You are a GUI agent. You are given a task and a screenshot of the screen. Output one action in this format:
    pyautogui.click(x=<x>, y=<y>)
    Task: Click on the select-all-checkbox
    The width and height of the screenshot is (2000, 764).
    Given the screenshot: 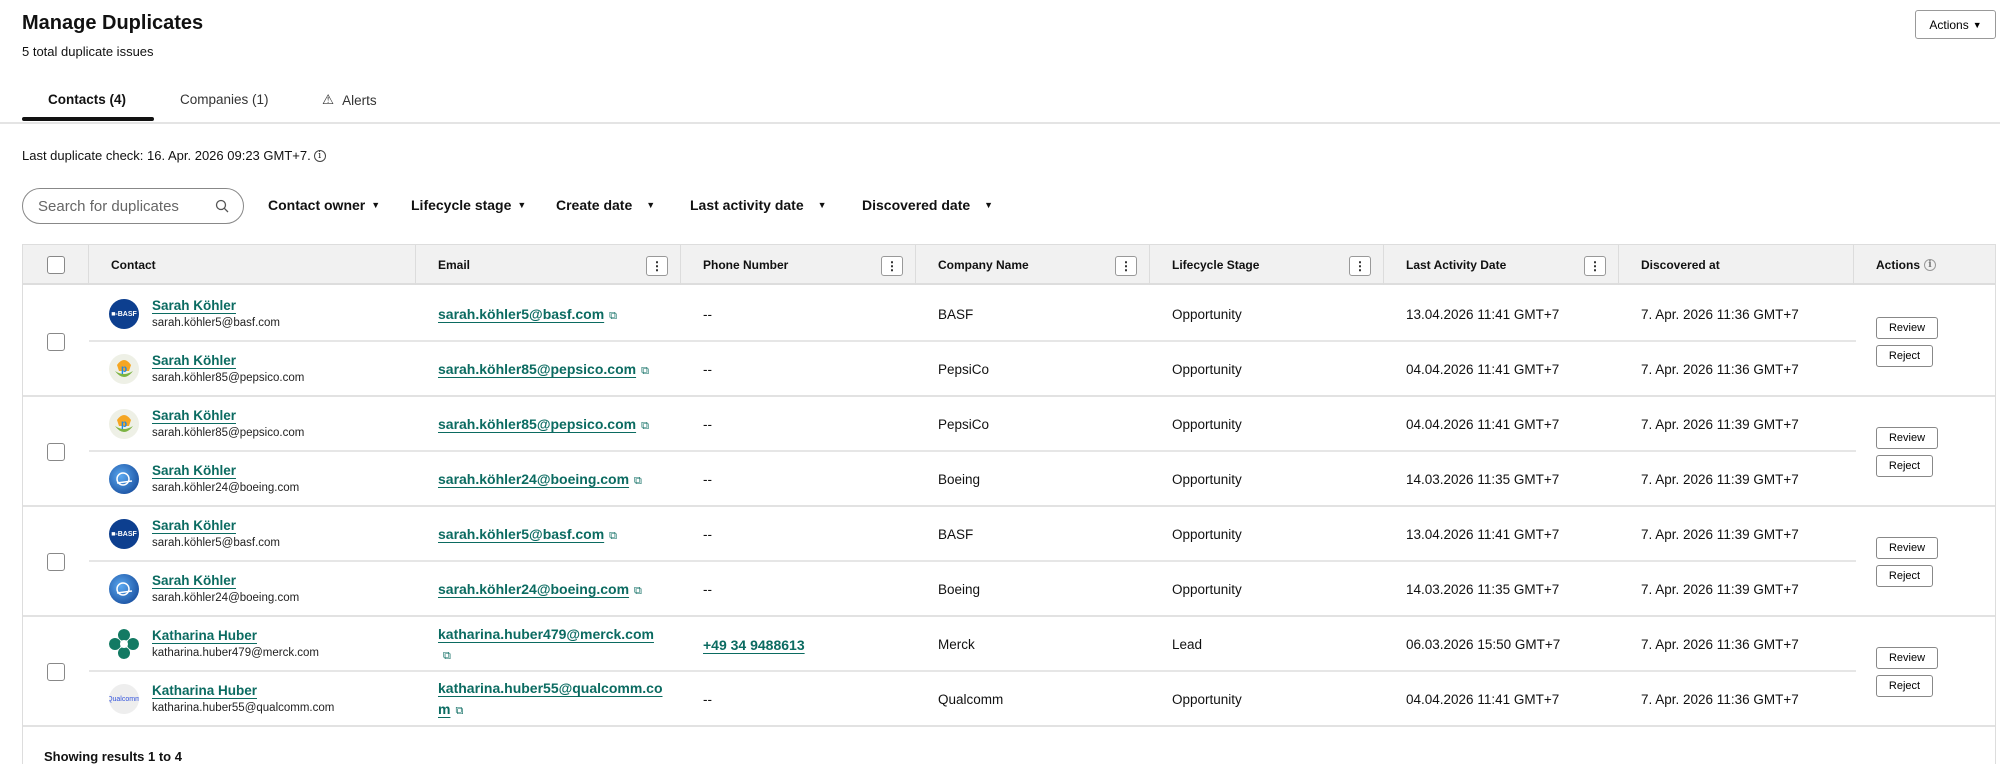 What is the action you would take?
    pyautogui.click(x=56, y=265)
    